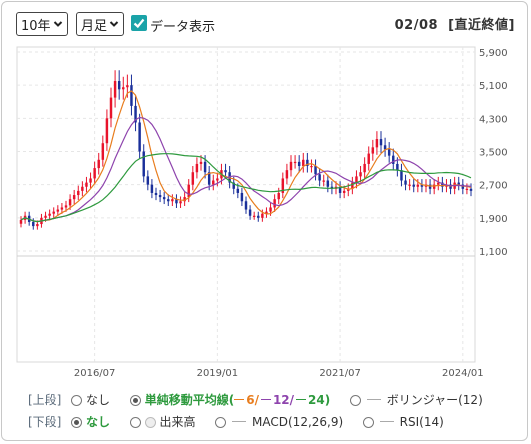 The image size is (531, 444). What do you see at coordinates (434, 400) in the screenshot?
I see `bollinger-label: ボリンジャー(12)` at bounding box center [434, 400].